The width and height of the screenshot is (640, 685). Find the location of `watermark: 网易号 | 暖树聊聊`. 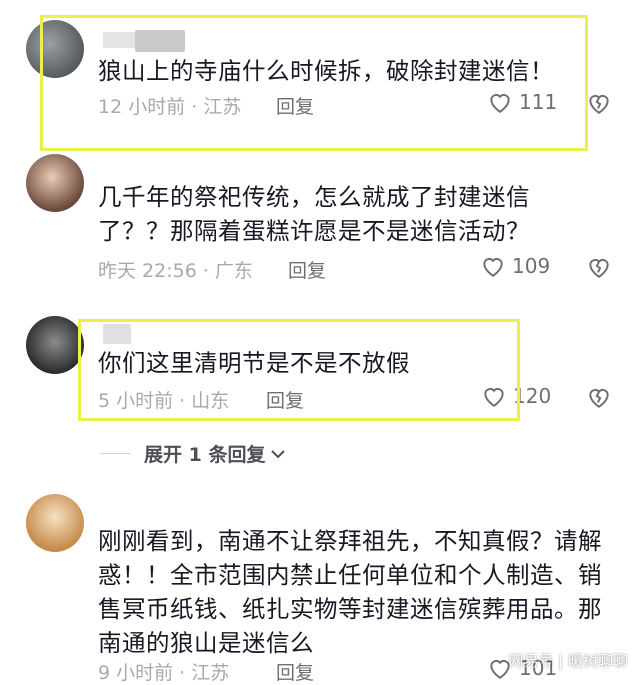

watermark: 网易号 | 暖树聊聊 is located at coordinates (568, 661).